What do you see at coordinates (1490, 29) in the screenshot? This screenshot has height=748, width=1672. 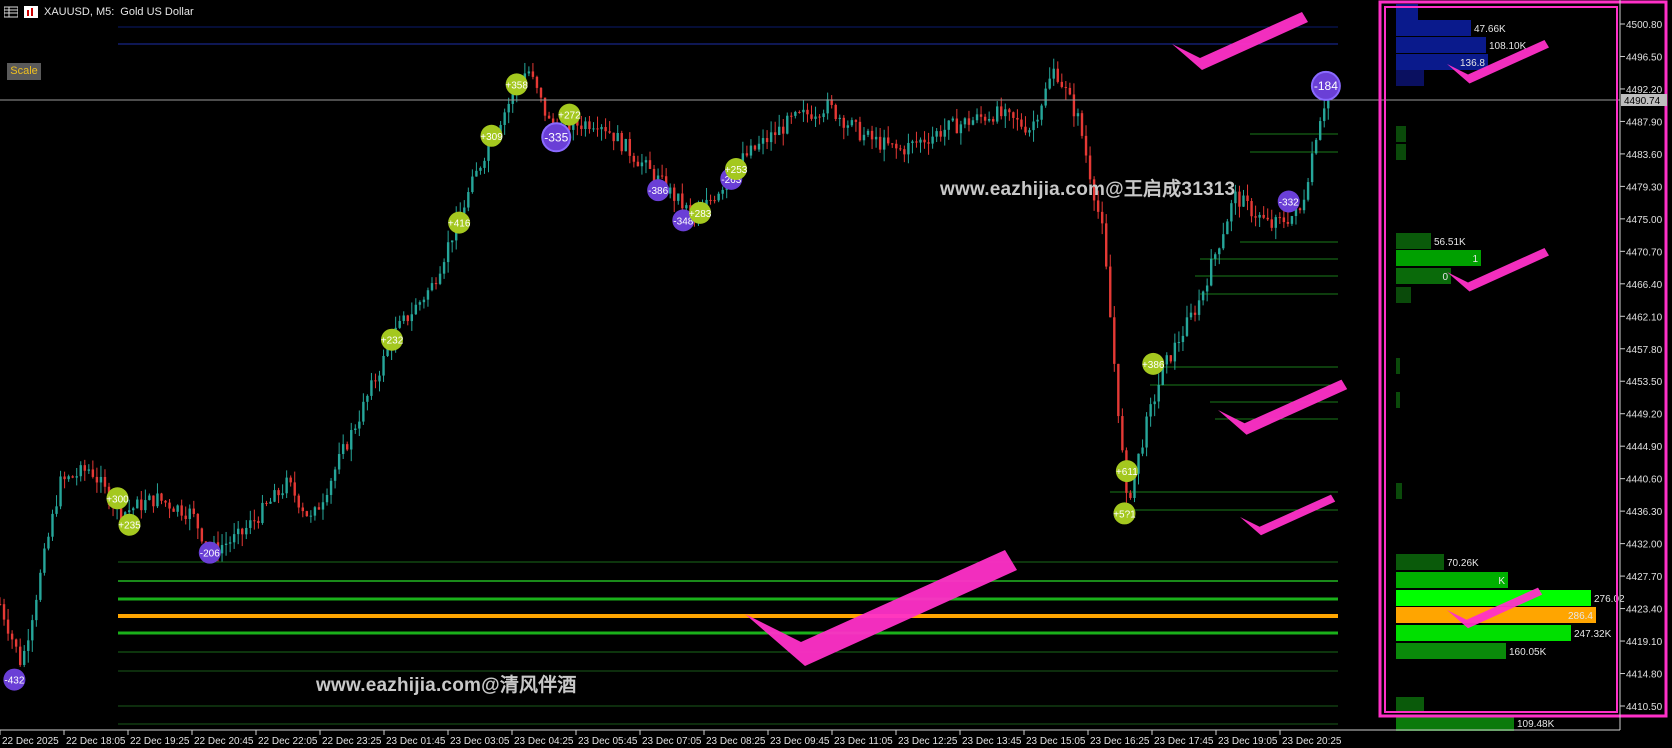 I see `volume-label: 47.66K` at bounding box center [1490, 29].